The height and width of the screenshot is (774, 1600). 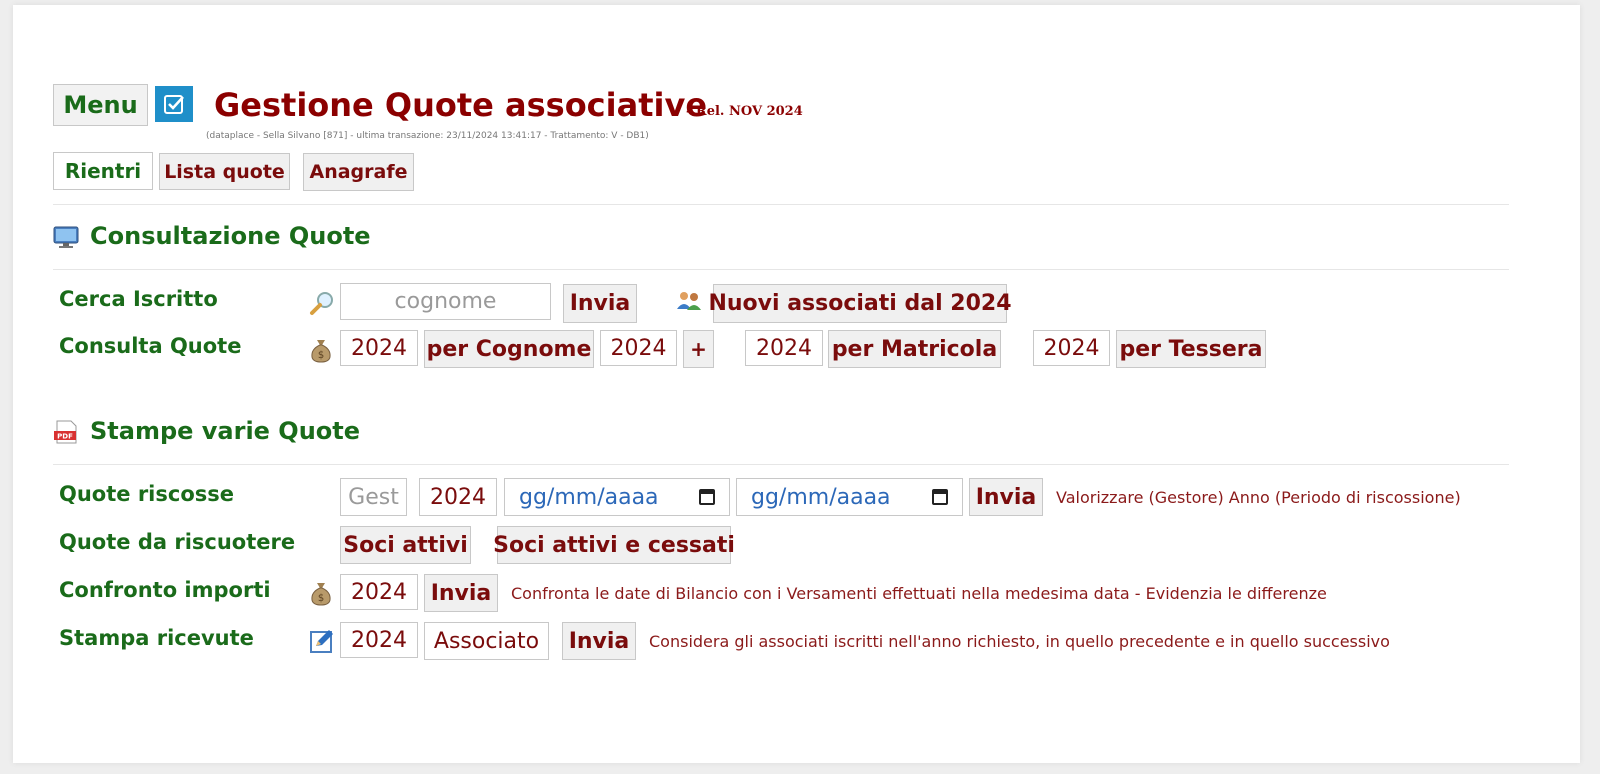 I want to click on riscosse-year-input: 2024, so click(x=458, y=497).